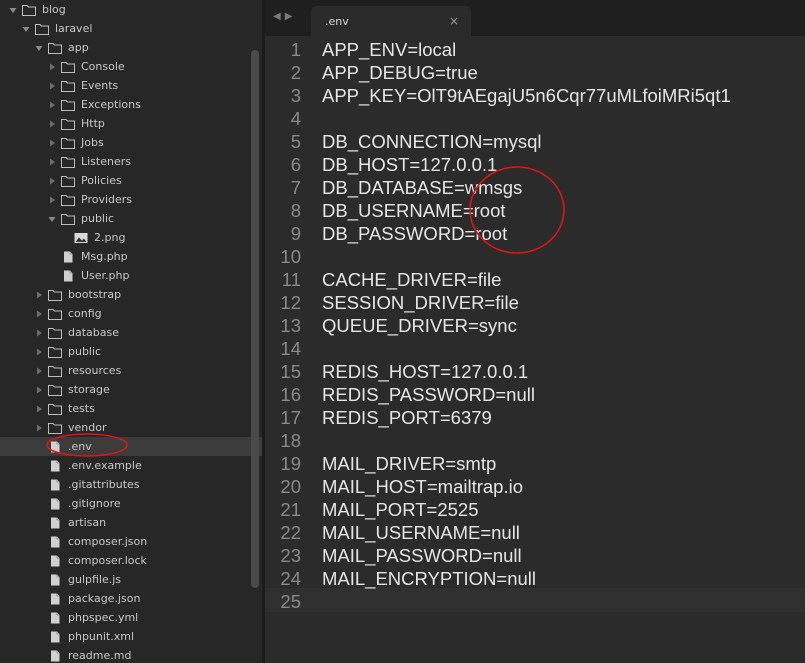  I want to click on code-line: DB_CONNECTION=mysql, so click(431, 141).